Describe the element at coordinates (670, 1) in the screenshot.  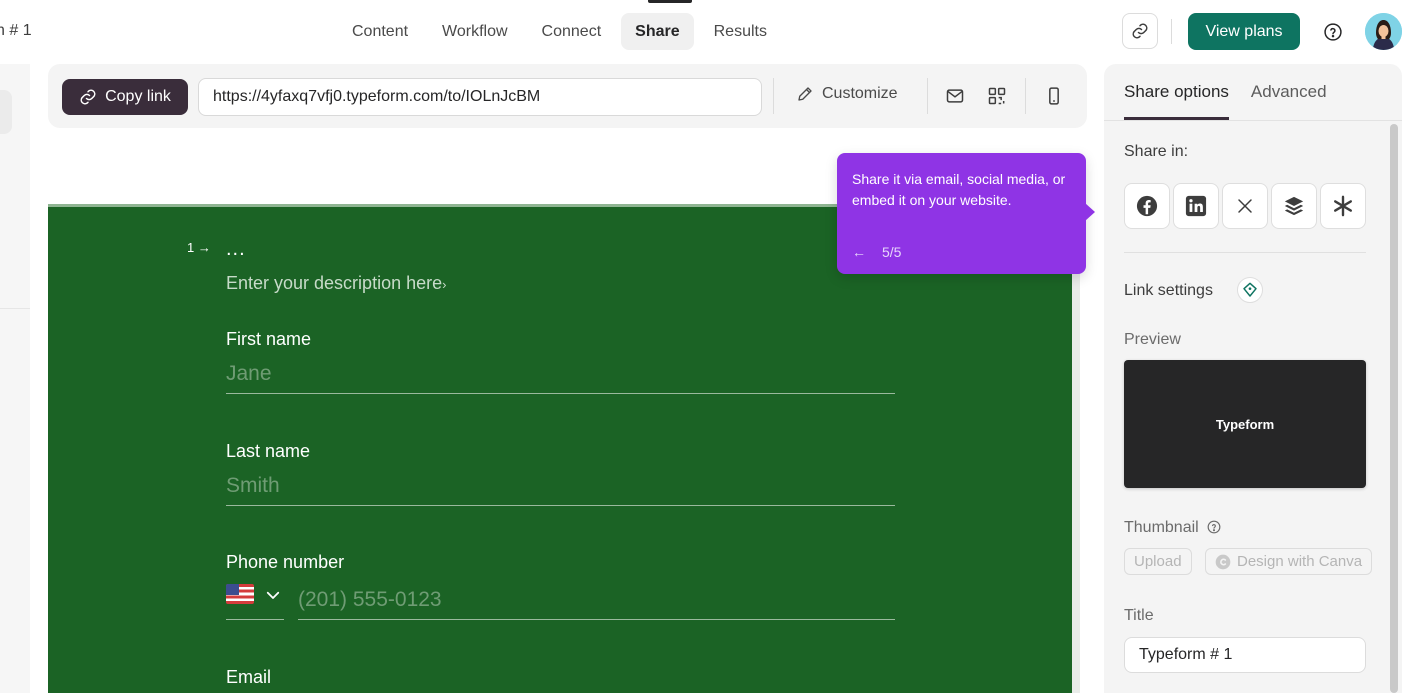
I see `active-tab-indicator` at that location.